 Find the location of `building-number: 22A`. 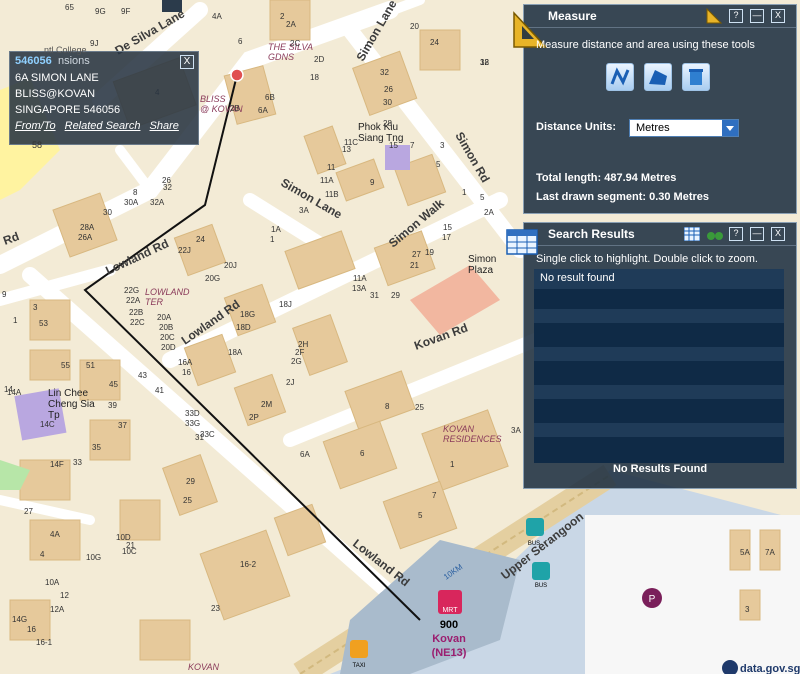

building-number: 22A is located at coordinates (133, 300).